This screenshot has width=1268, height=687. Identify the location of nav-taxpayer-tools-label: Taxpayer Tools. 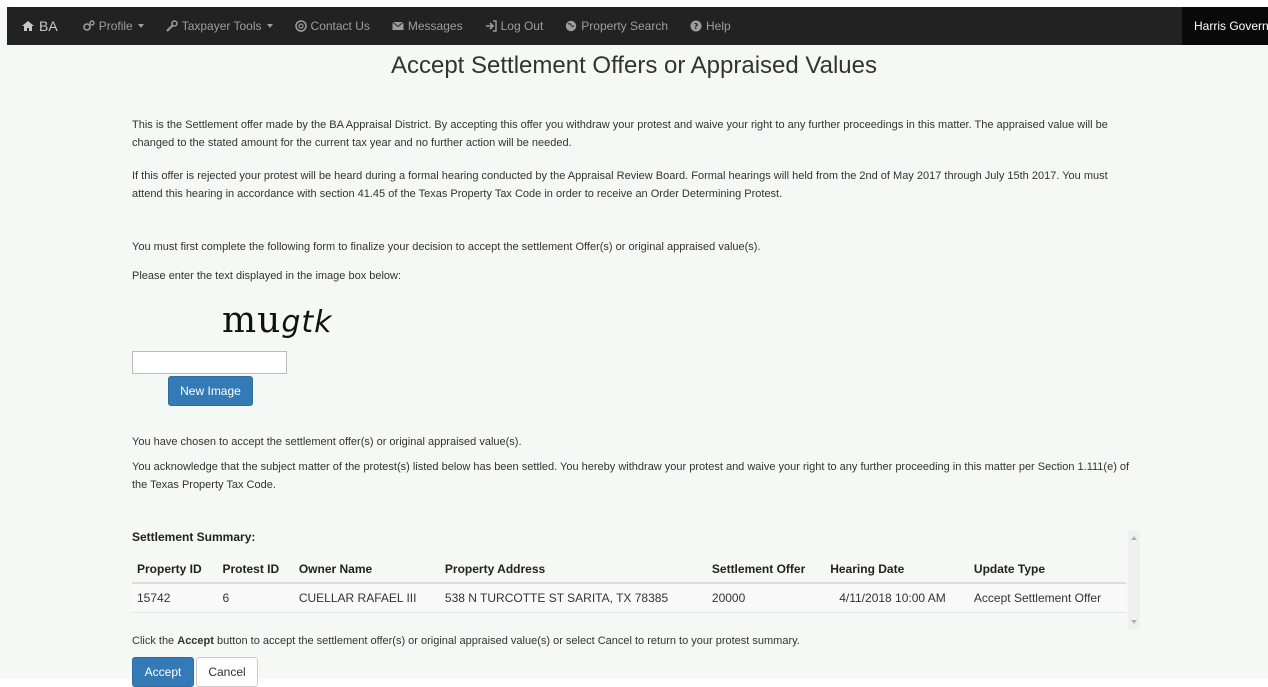
(221, 26).